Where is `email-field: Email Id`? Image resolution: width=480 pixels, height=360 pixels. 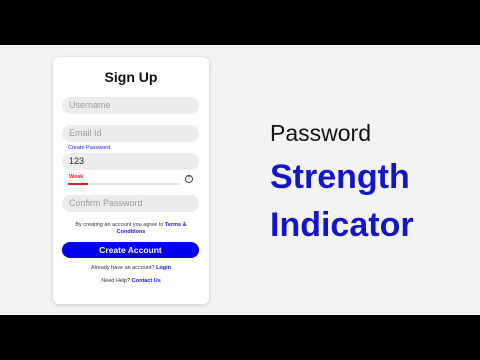
email-field: Email Id is located at coordinates (130, 133).